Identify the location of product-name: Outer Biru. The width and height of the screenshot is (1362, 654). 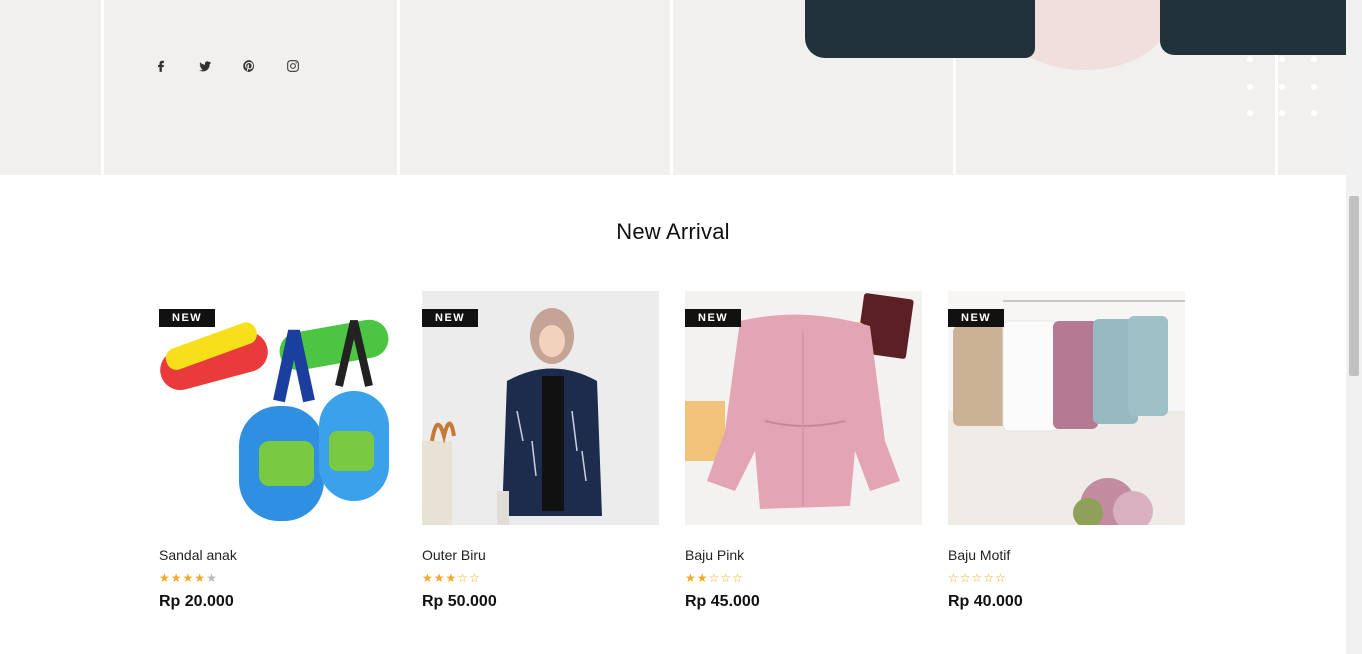
(540, 555).